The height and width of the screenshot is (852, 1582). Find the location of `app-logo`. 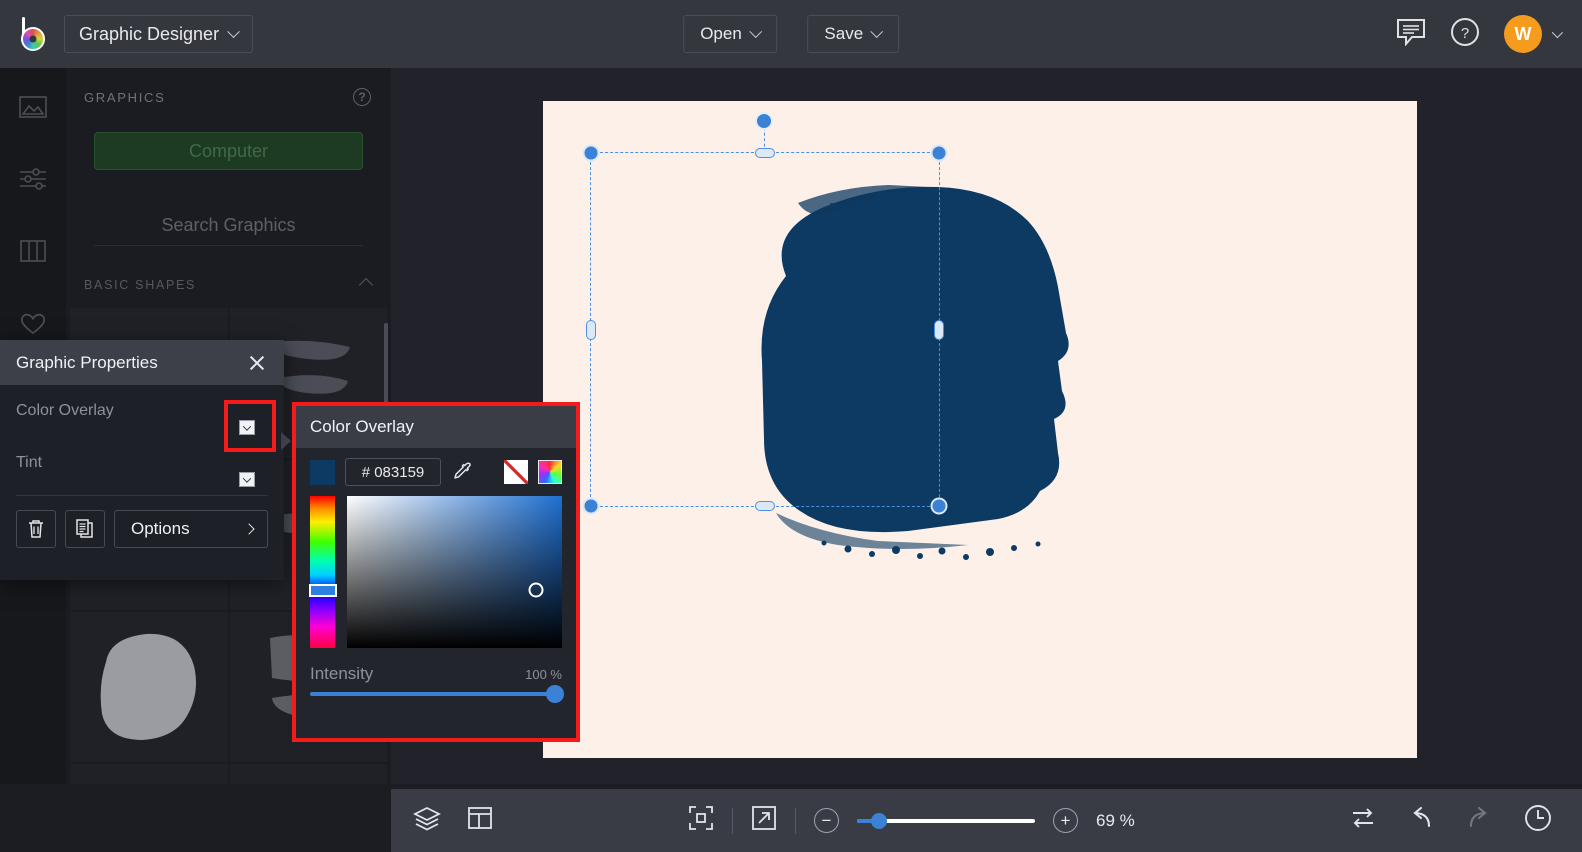

app-logo is located at coordinates (32, 34).